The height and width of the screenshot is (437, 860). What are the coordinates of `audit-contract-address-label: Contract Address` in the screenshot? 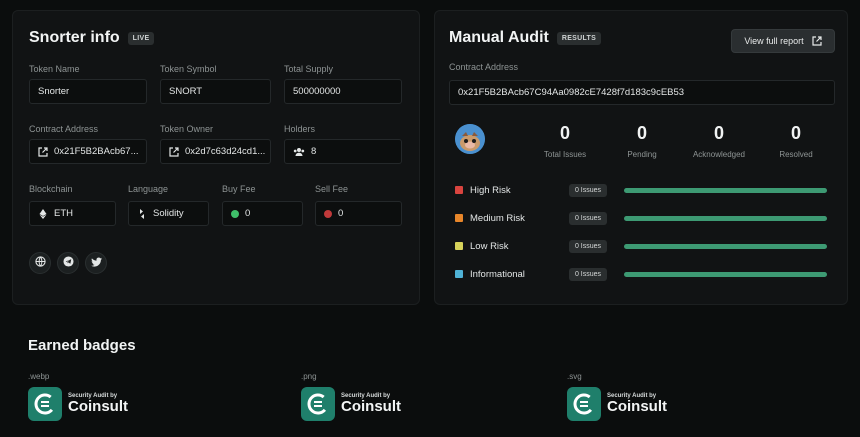 It's located at (484, 67).